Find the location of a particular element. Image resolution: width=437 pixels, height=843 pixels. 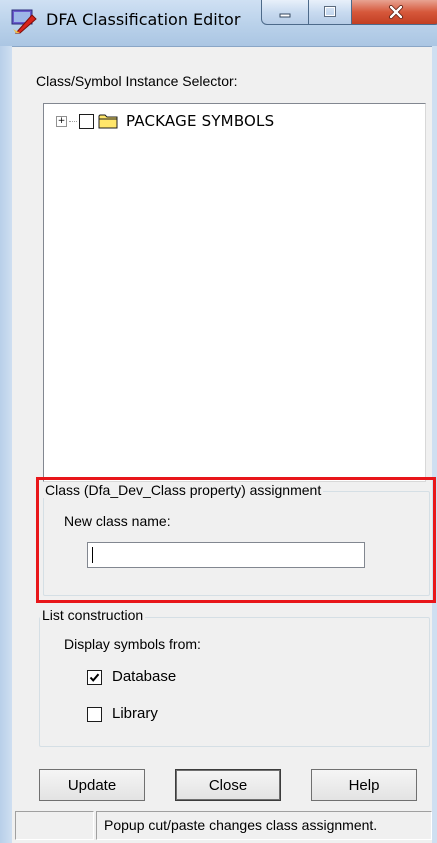

maximize-button is located at coordinates (330, 12).